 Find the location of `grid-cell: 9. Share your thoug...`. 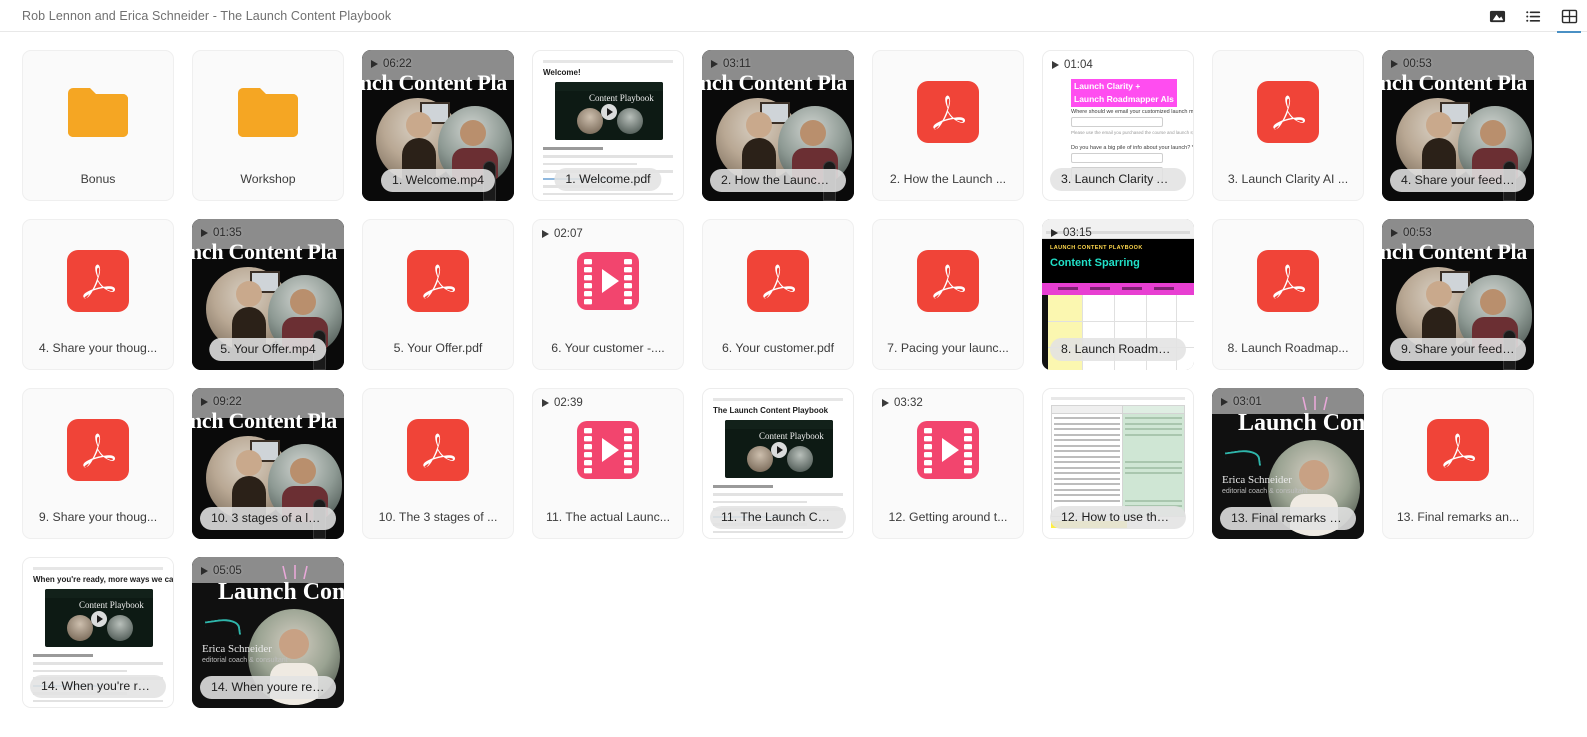

grid-cell: 9. Share your thoug... is located at coordinates (98, 463).